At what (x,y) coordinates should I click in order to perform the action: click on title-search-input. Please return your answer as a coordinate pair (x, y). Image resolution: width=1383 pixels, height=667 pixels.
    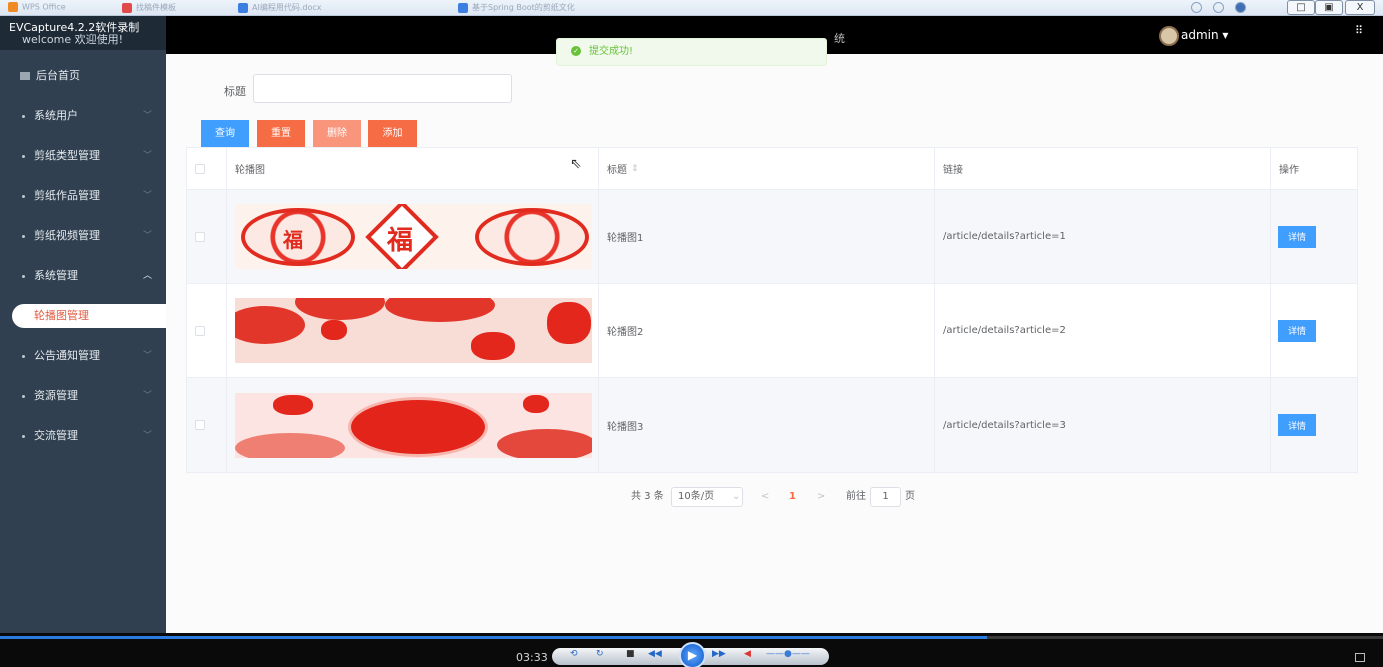
    Looking at the image, I should click on (382, 88).